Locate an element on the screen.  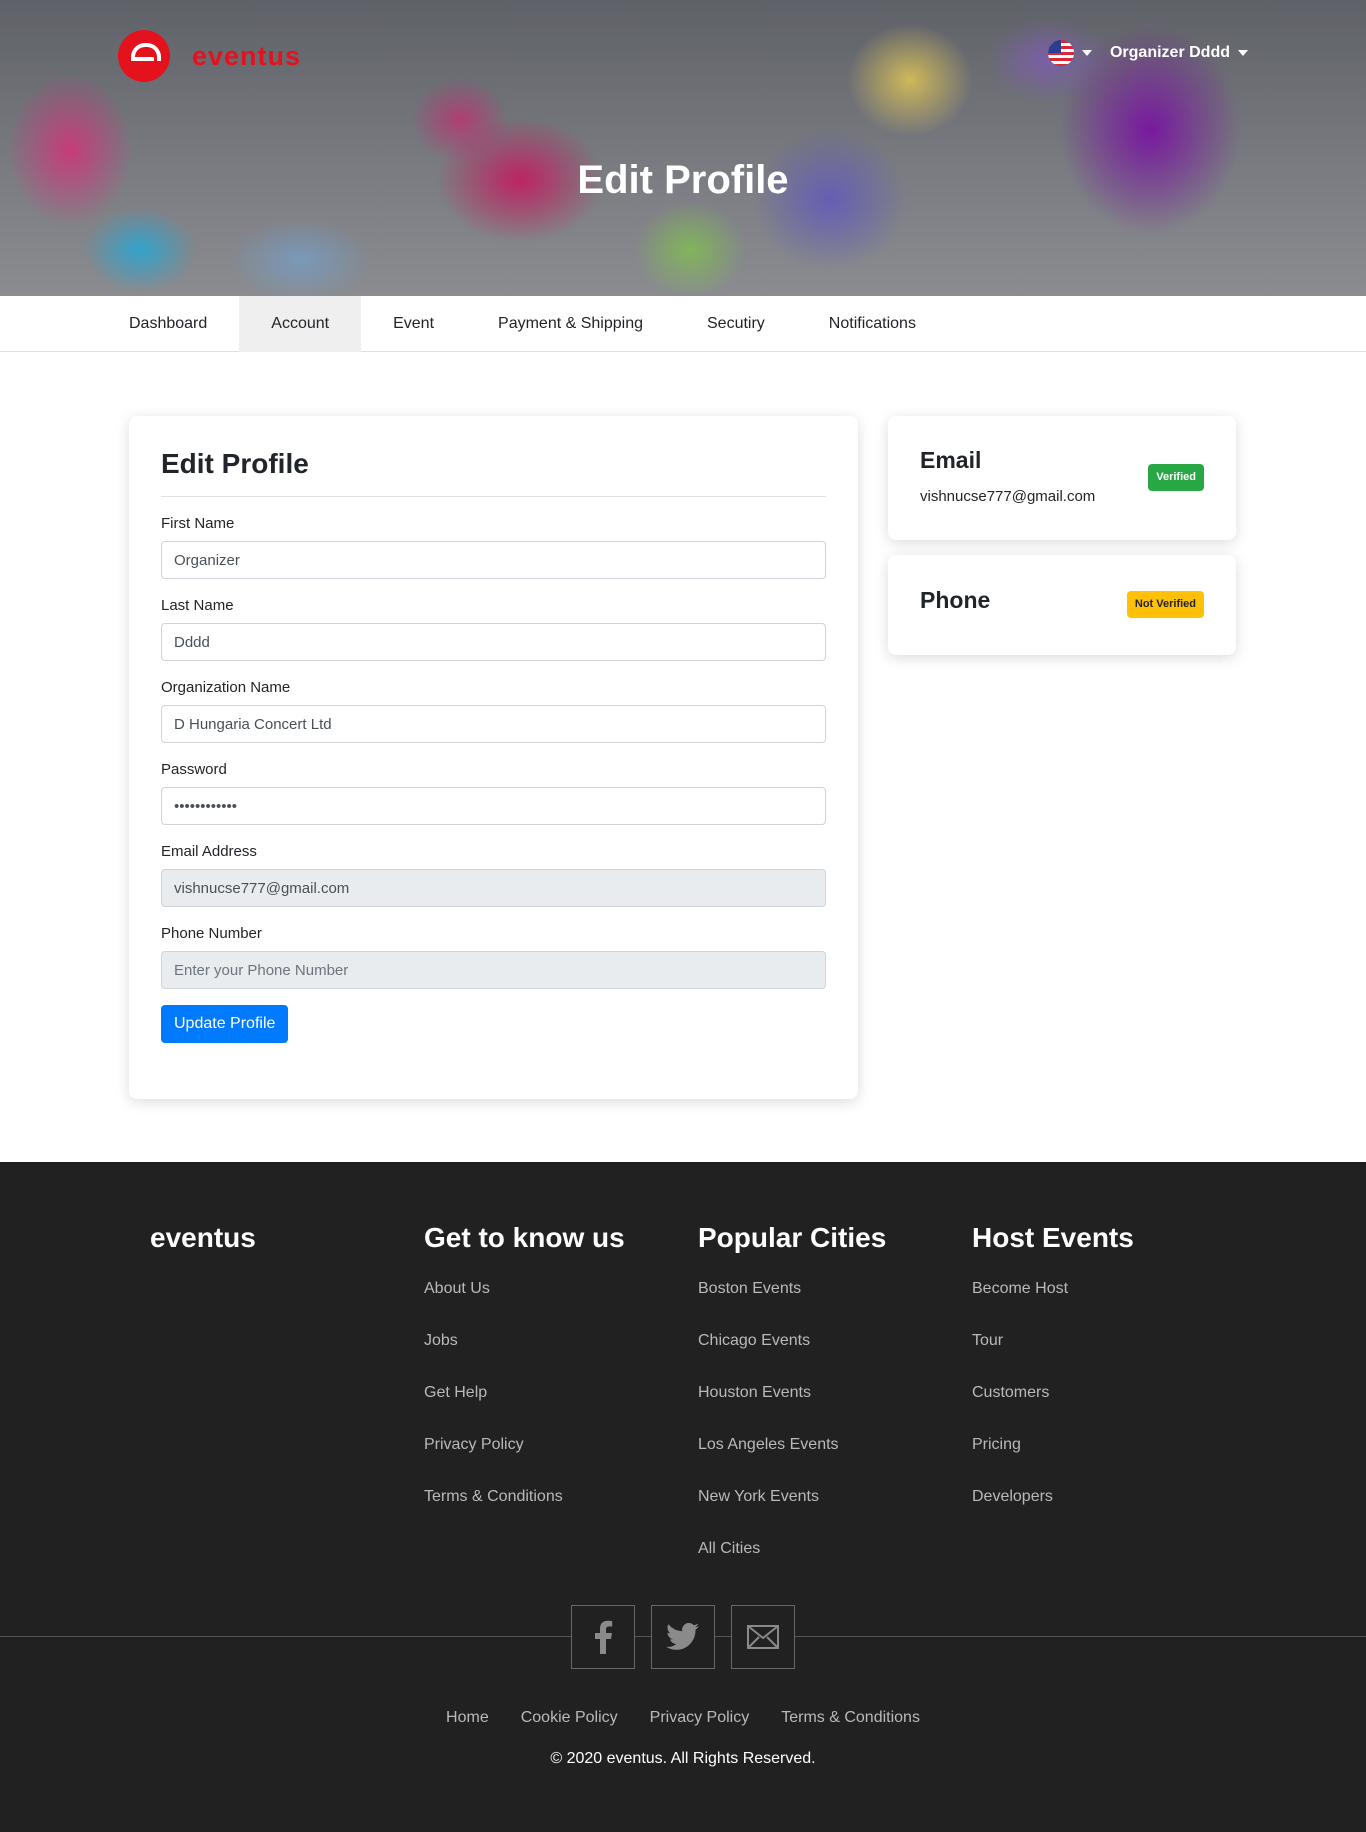
email-label: Email Address is located at coordinates (209, 851).